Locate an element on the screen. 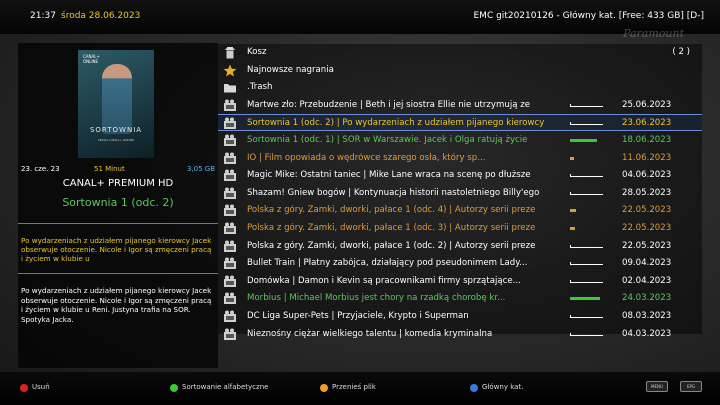 The width and height of the screenshot is (720, 405). current-date: środa 28.06.2023 is located at coordinates (101, 16).